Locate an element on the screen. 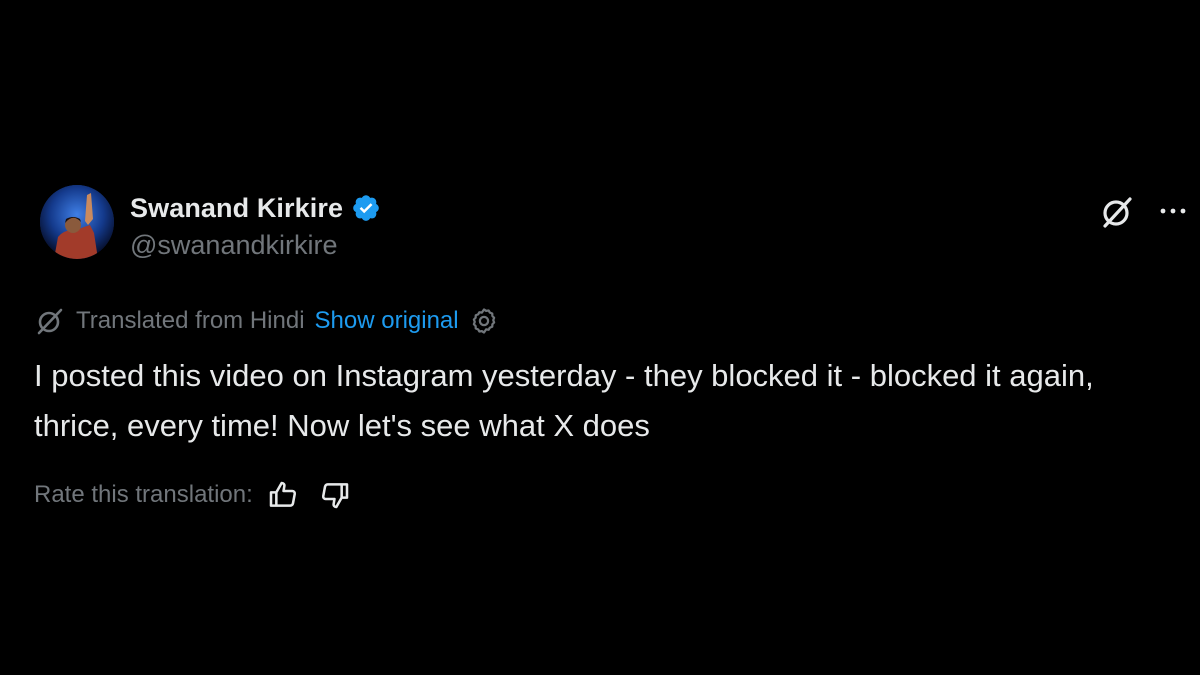  author-name-row: Swanand Kirkire is located at coordinates (255, 208).